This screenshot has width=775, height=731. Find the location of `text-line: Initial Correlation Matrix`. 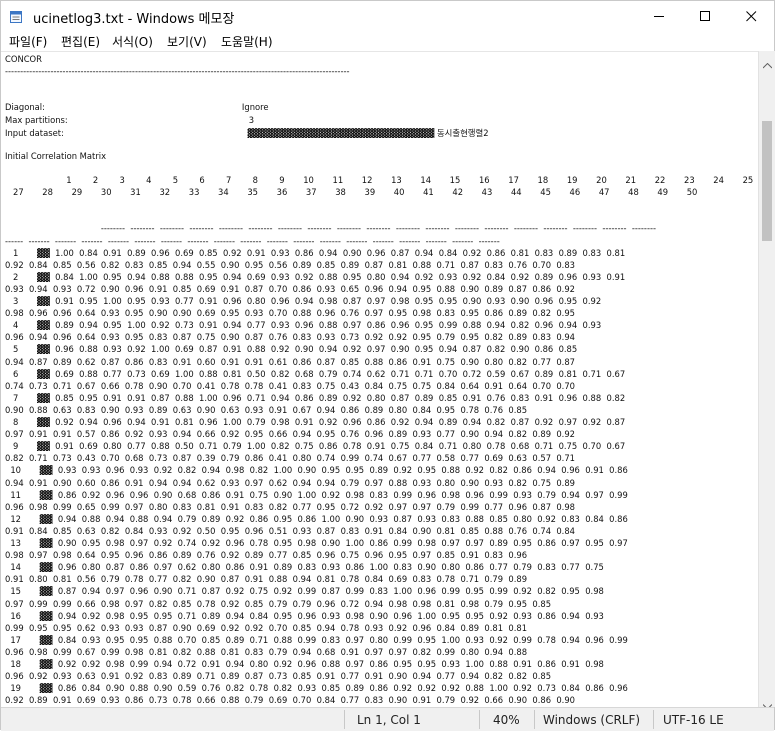

text-line: Initial Correlation Matrix is located at coordinates (56, 155).